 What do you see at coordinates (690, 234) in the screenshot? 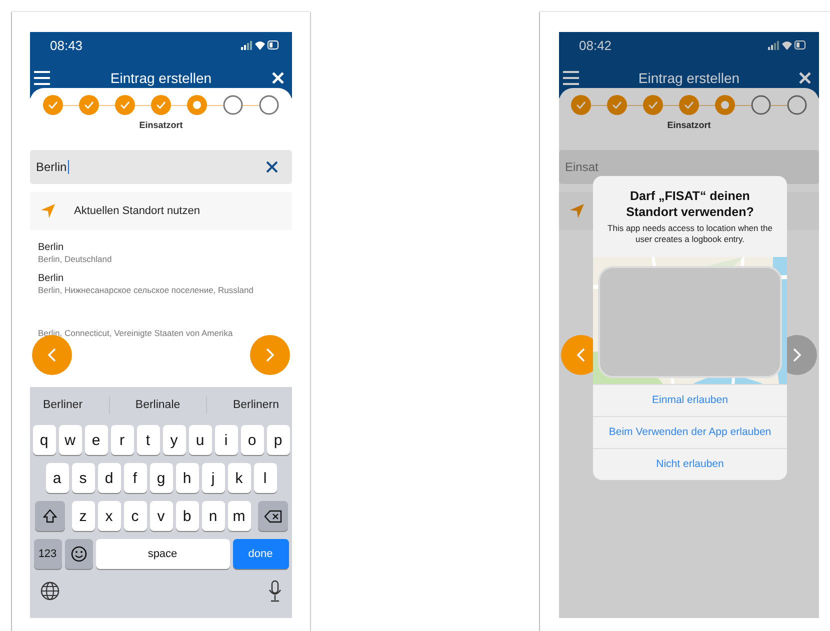
I see `dialog-message: This app needs access to location when the user creates a logbook entry.` at bounding box center [690, 234].